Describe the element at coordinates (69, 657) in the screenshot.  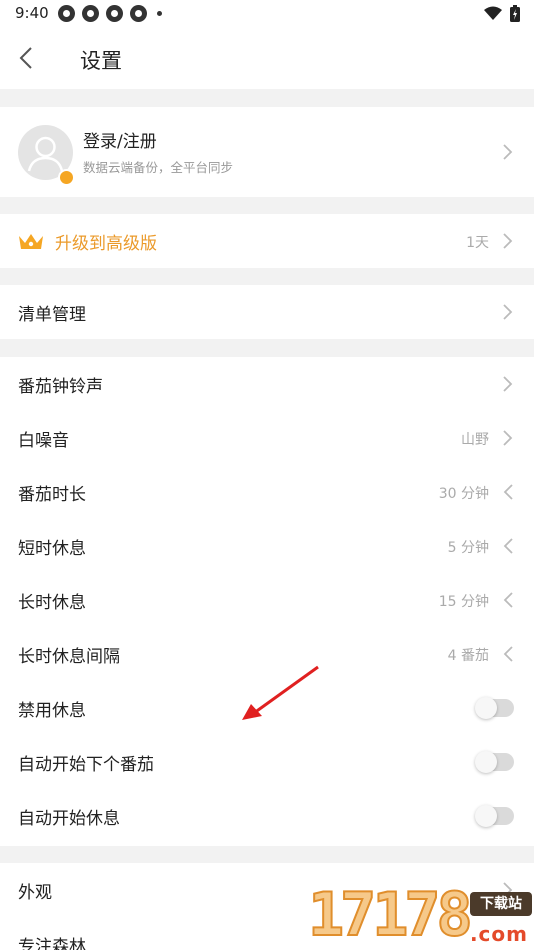
I see `row-label: 长时休息间隔` at that location.